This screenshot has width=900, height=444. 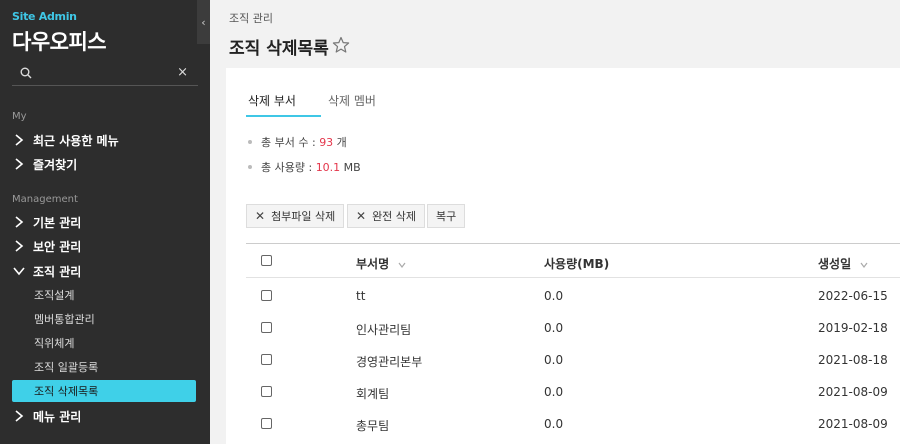 What do you see at coordinates (251, 18) in the screenshot?
I see `breadcrumb: 조직 관리` at bounding box center [251, 18].